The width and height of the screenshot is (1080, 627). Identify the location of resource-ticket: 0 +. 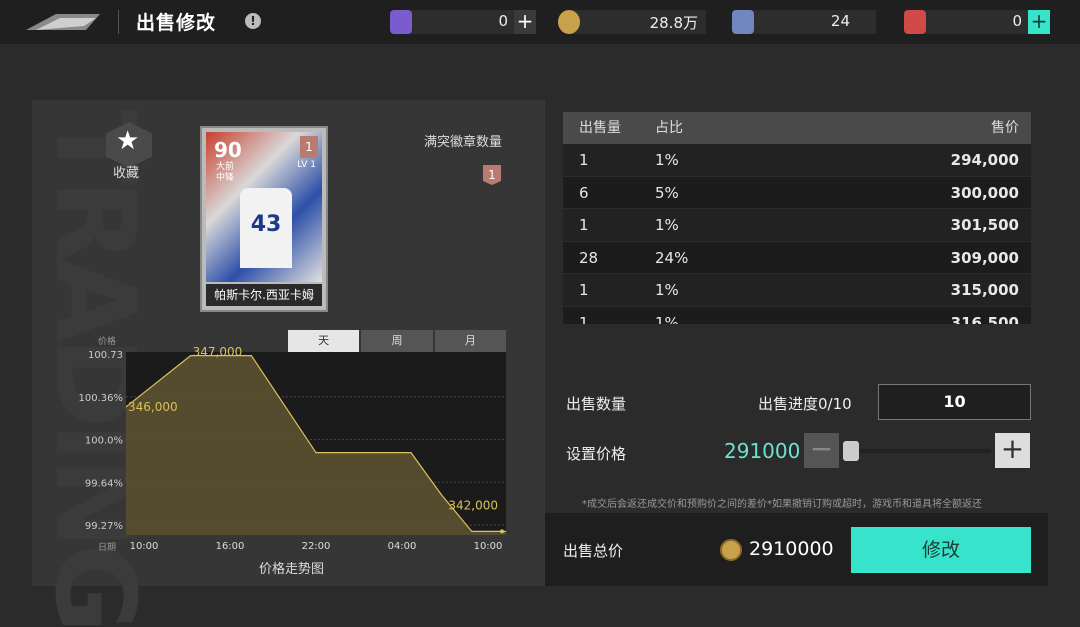
(463, 22).